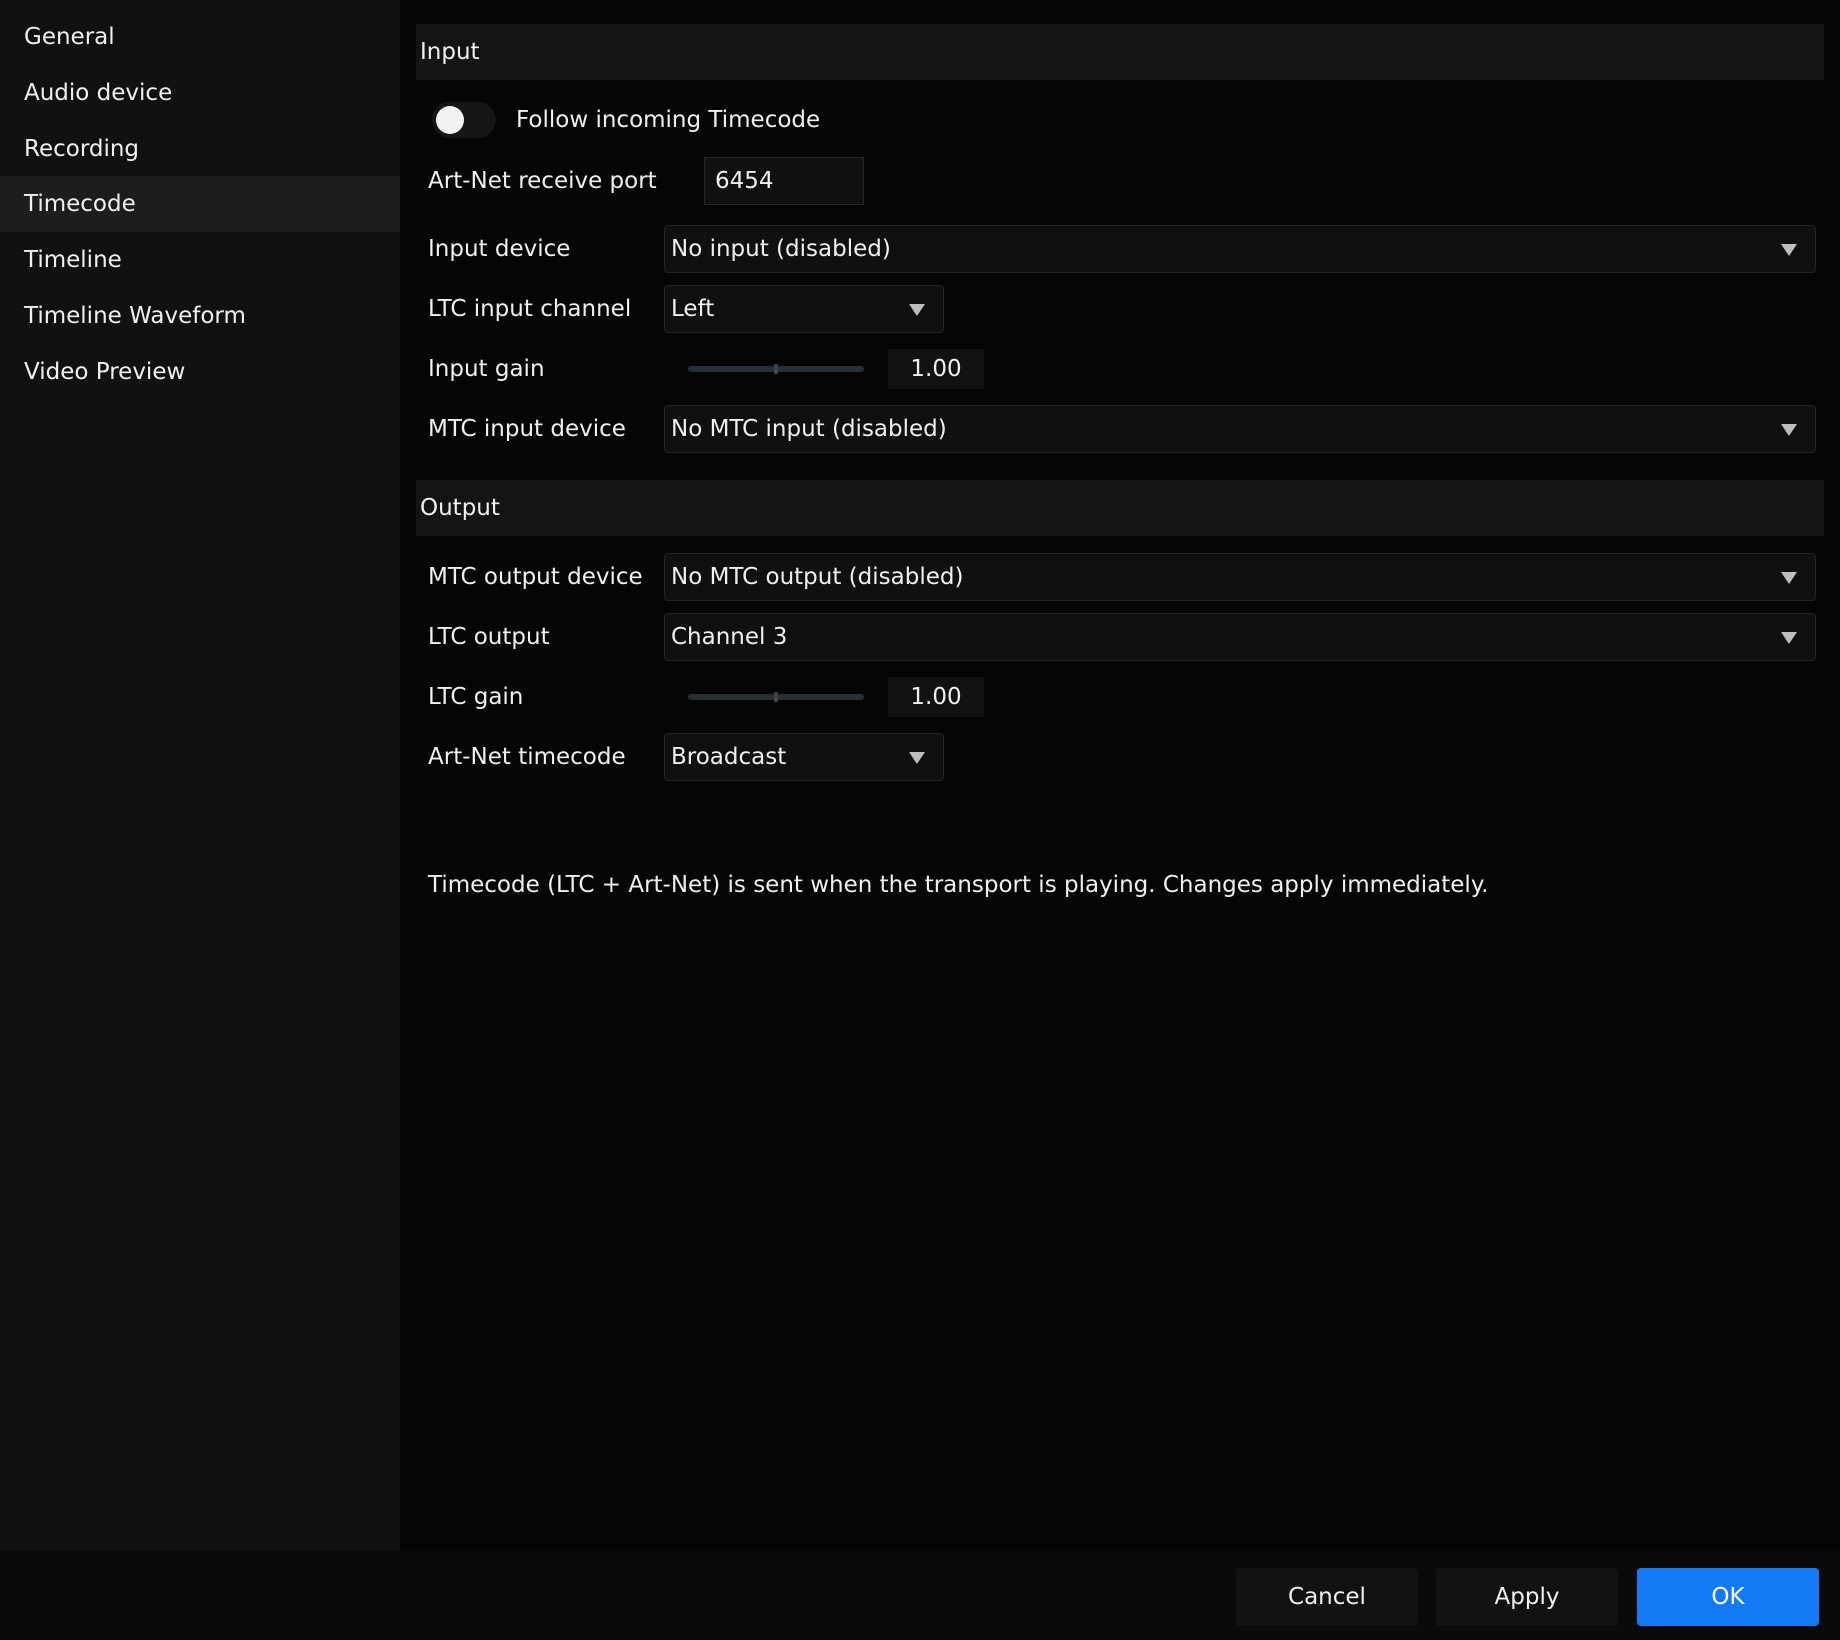  Describe the element at coordinates (200, 372) in the screenshot. I see `sidebar-item-video-preview: Video Preview` at that location.